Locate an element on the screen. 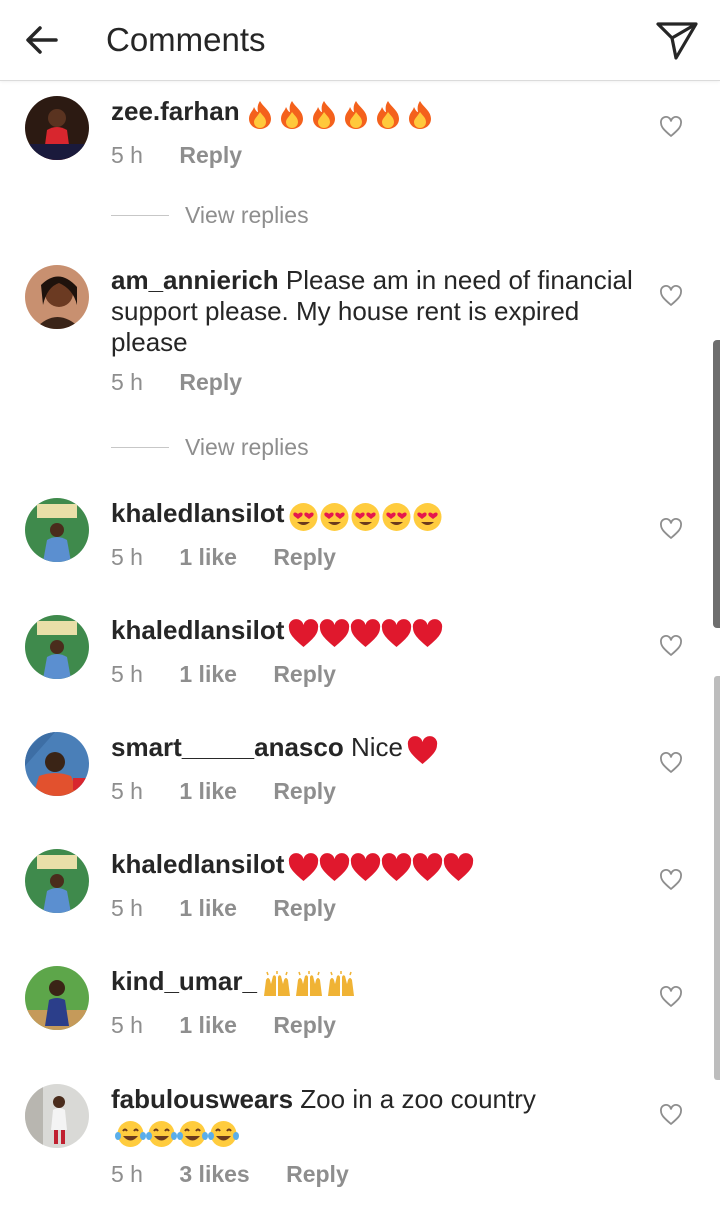  raised-hands-emoji-group is located at coordinates (309, 985).